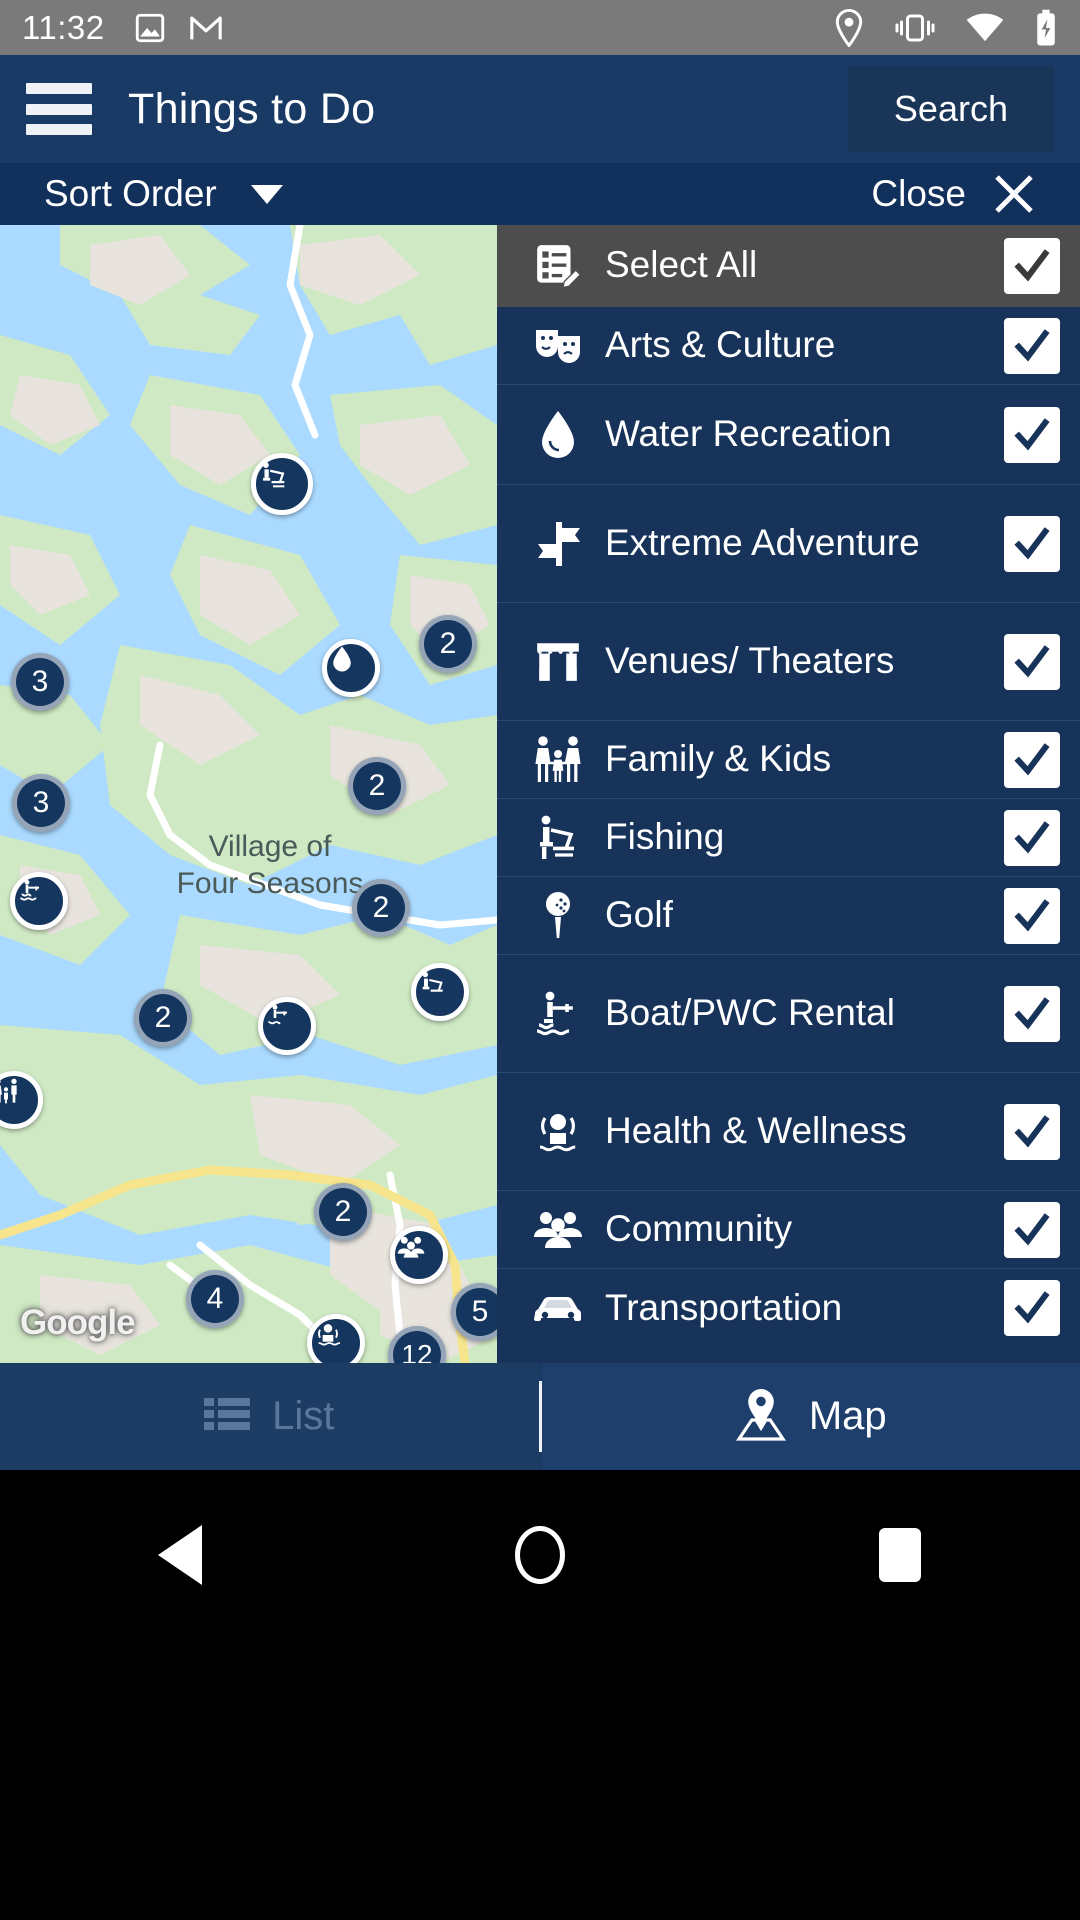 This screenshot has width=1080, height=1920. Describe the element at coordinates (540, 109) in the screenshot. I see `app-bar: Things to Do Search` at that location.